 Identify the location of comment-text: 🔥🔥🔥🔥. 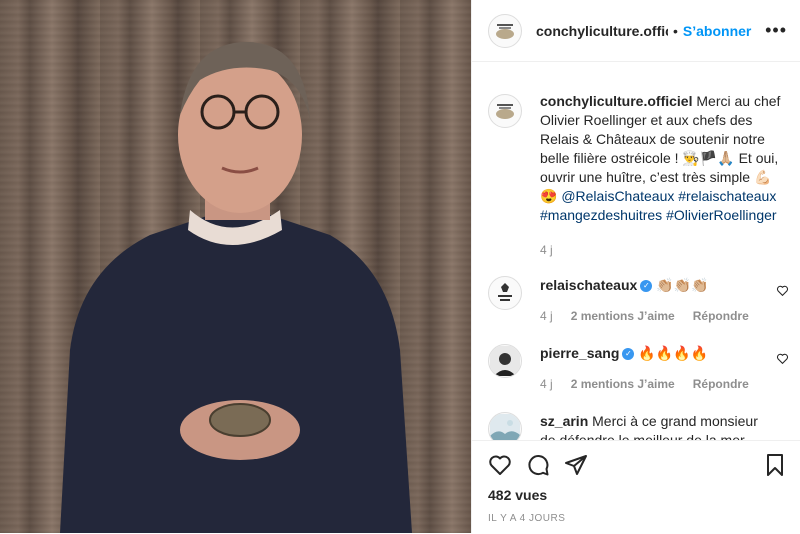
(673, 353).